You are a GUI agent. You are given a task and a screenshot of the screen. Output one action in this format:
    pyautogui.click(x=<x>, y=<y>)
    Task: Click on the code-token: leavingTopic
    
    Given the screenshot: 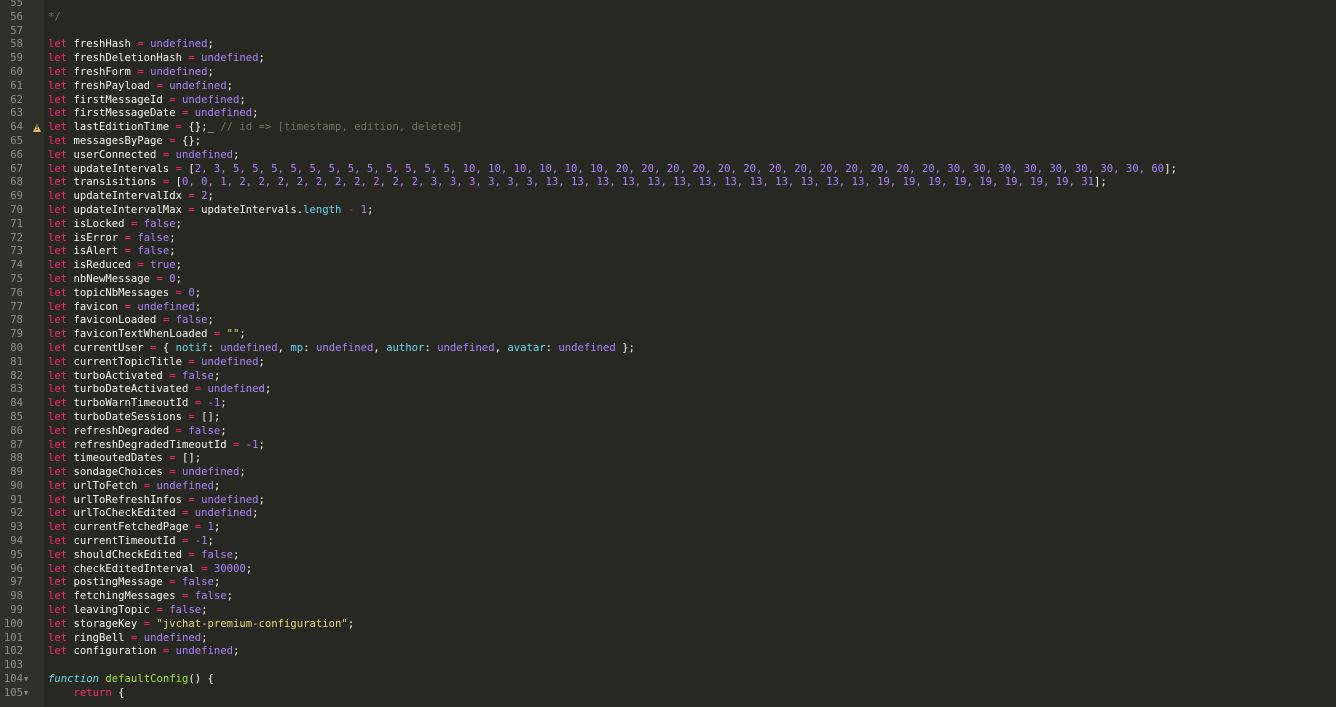 What is the action you would take?
    pyautogui.click(x=112, y=610)
    